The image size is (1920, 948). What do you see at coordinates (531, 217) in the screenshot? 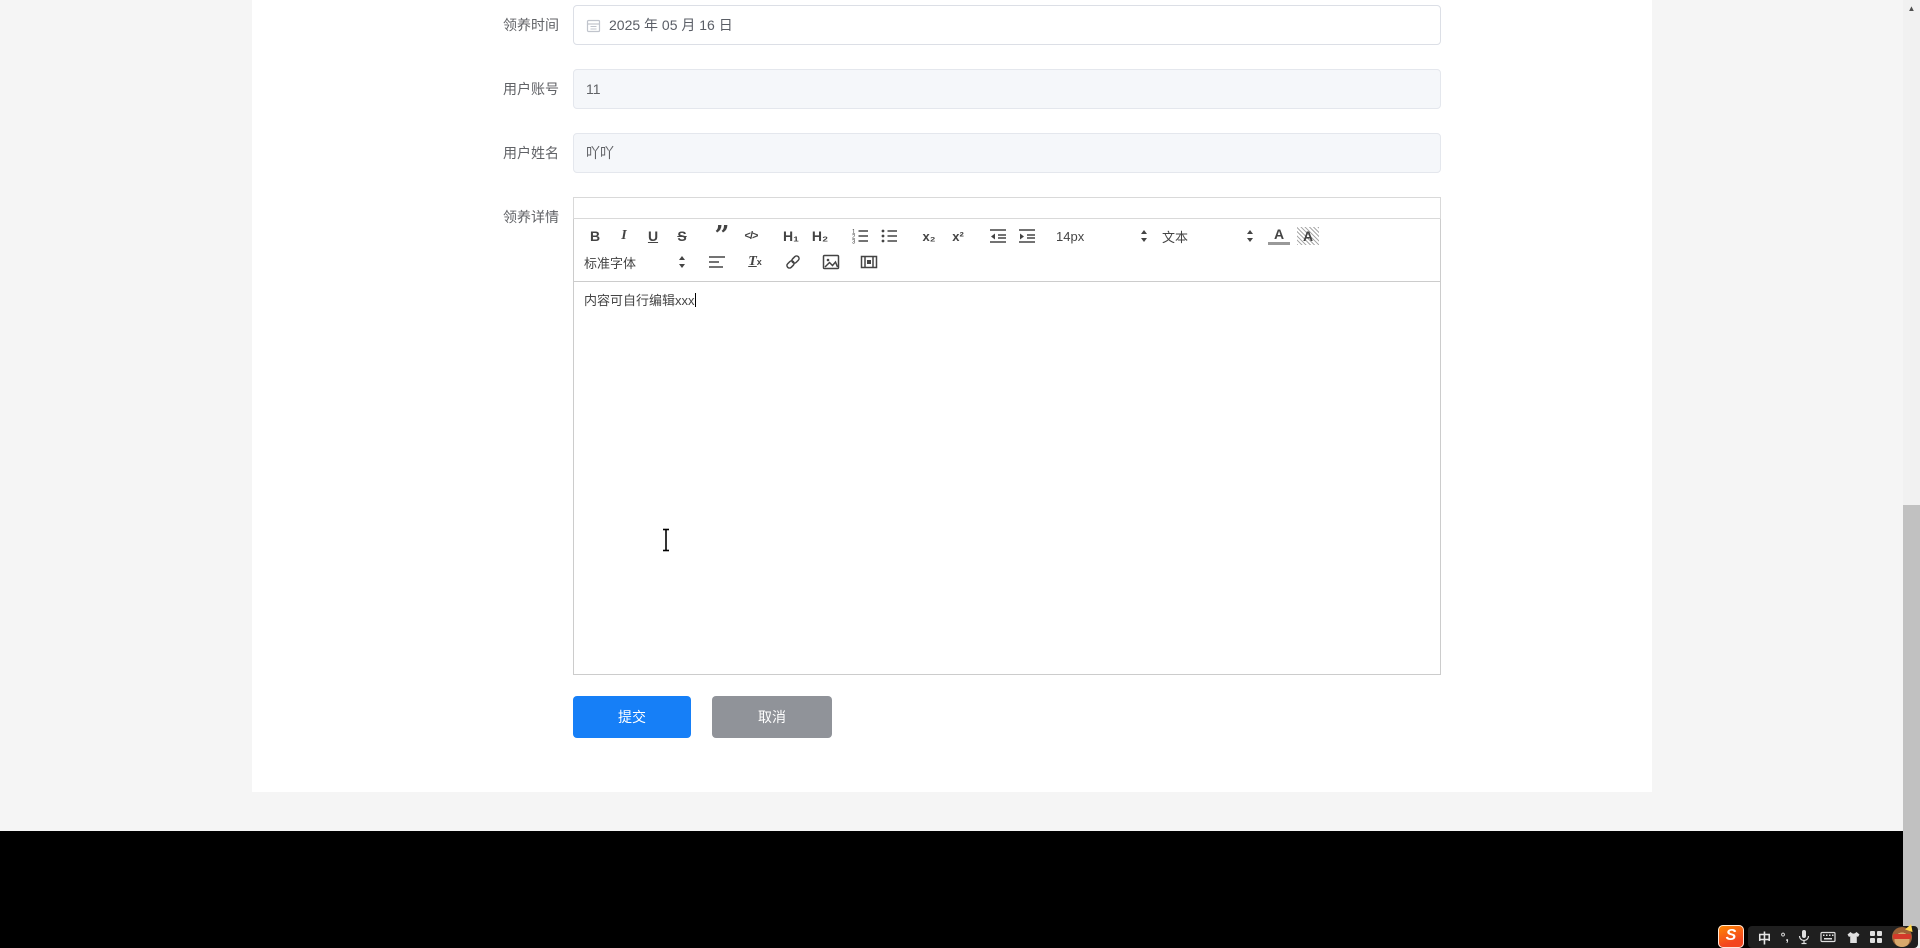
I see `adopt-detail-label: 领养详情` at bounding box center [531, 217].